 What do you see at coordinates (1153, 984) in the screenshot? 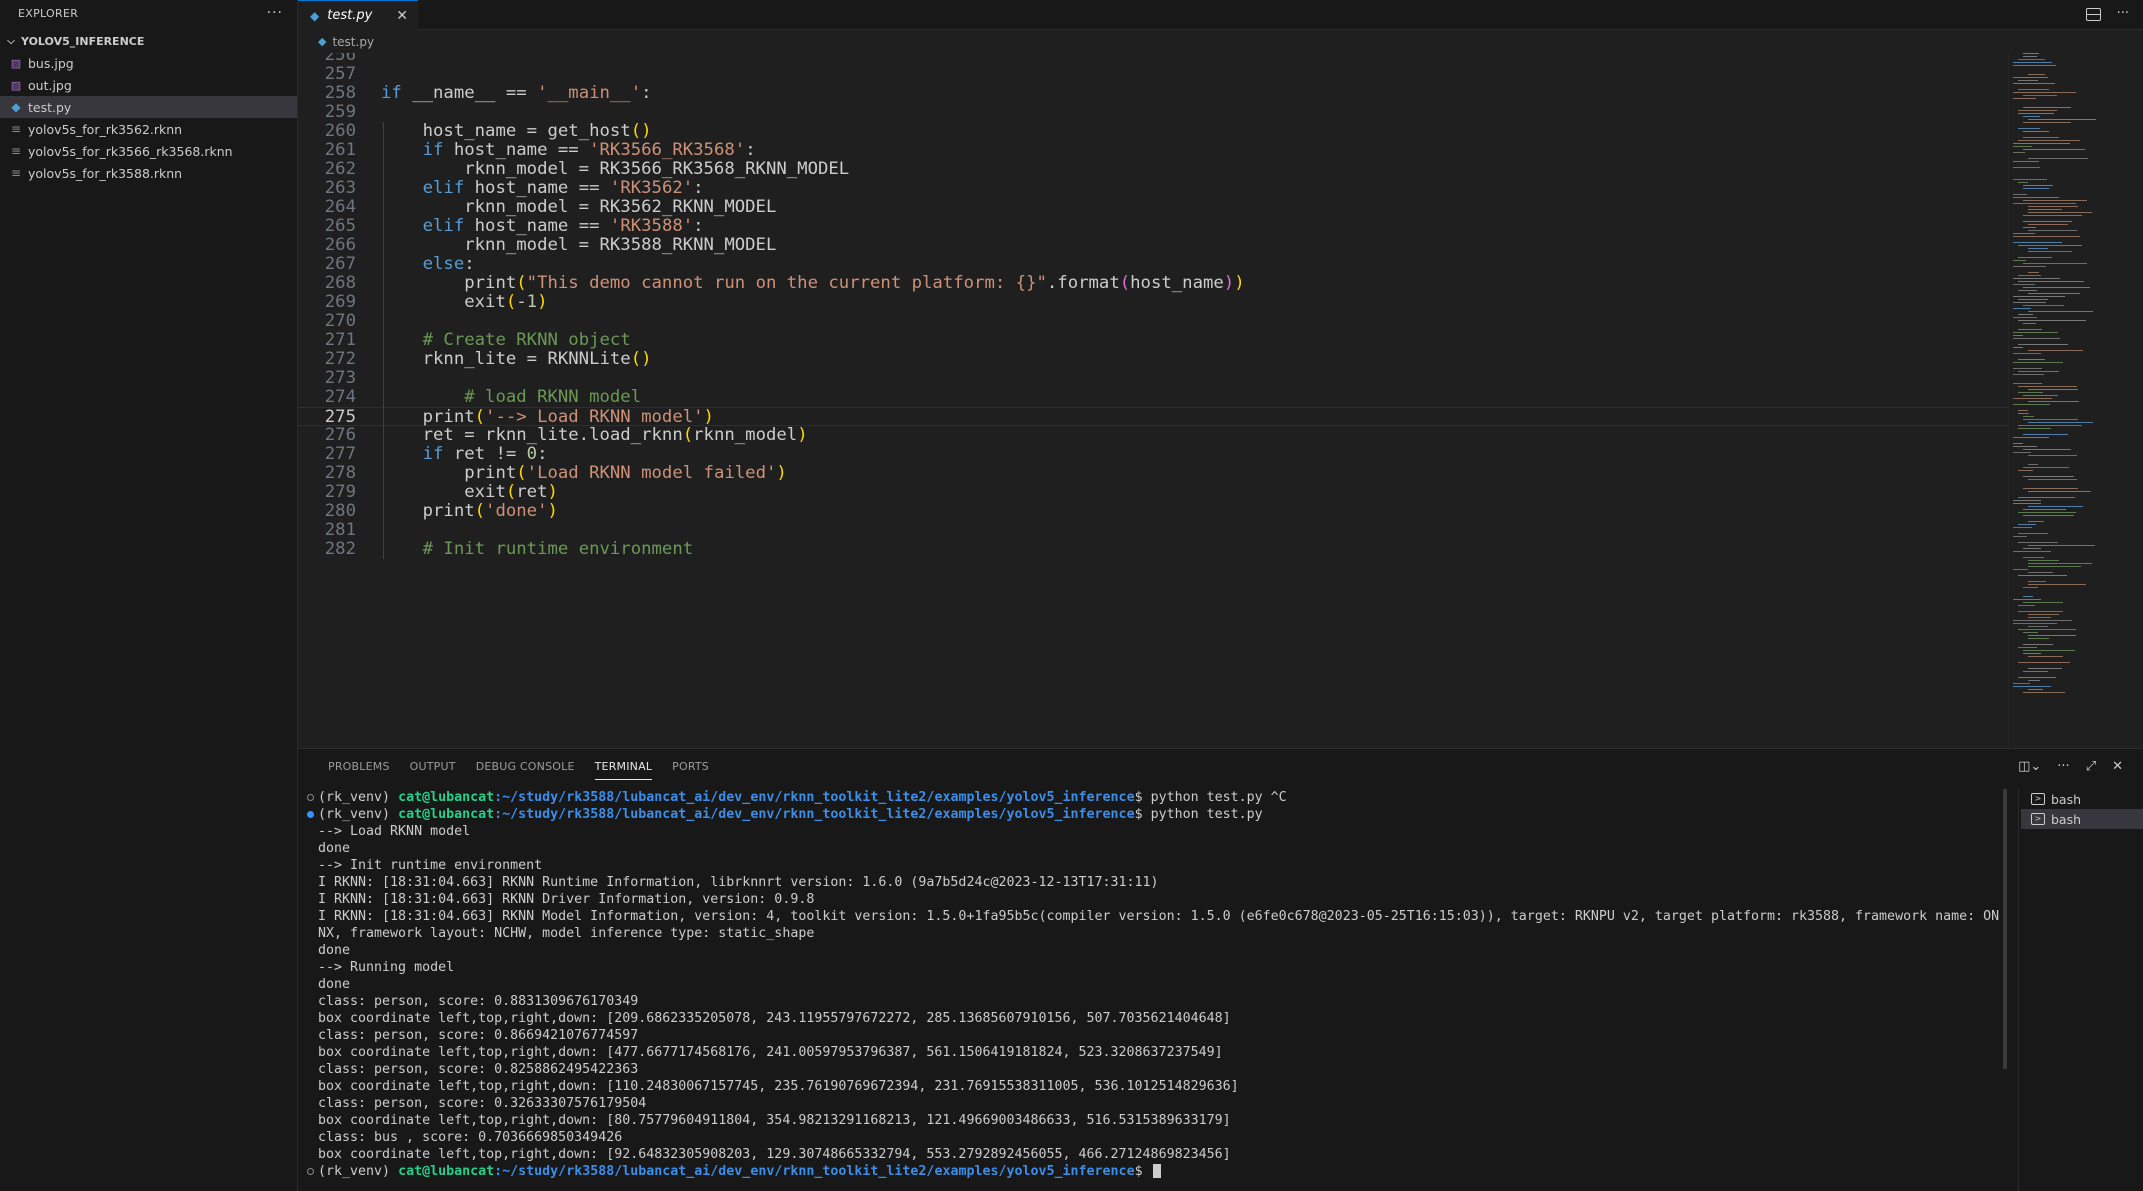
I see `terminal-output-line: done` at bounding box center [1153, 984].